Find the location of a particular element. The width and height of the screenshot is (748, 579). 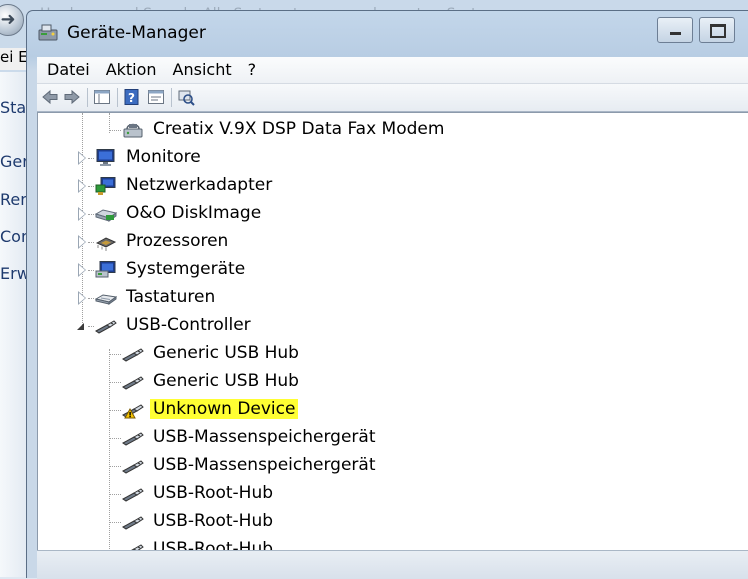

toolbar: ? is located at coordinates (392, 98).